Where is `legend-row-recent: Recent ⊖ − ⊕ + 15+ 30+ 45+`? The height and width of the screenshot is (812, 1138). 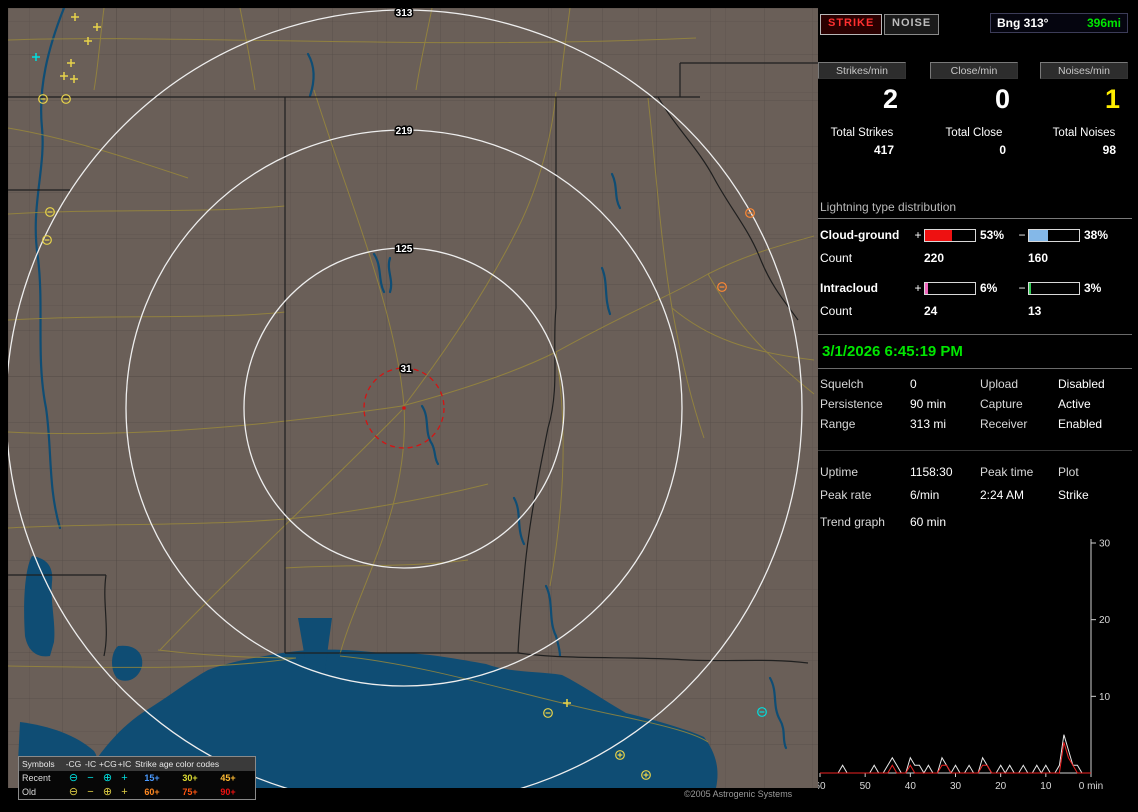
legend-row-recent: Recent ⊖ − ⊕ + 15+ 30+ 45+ is located at coordinates (137, 778).